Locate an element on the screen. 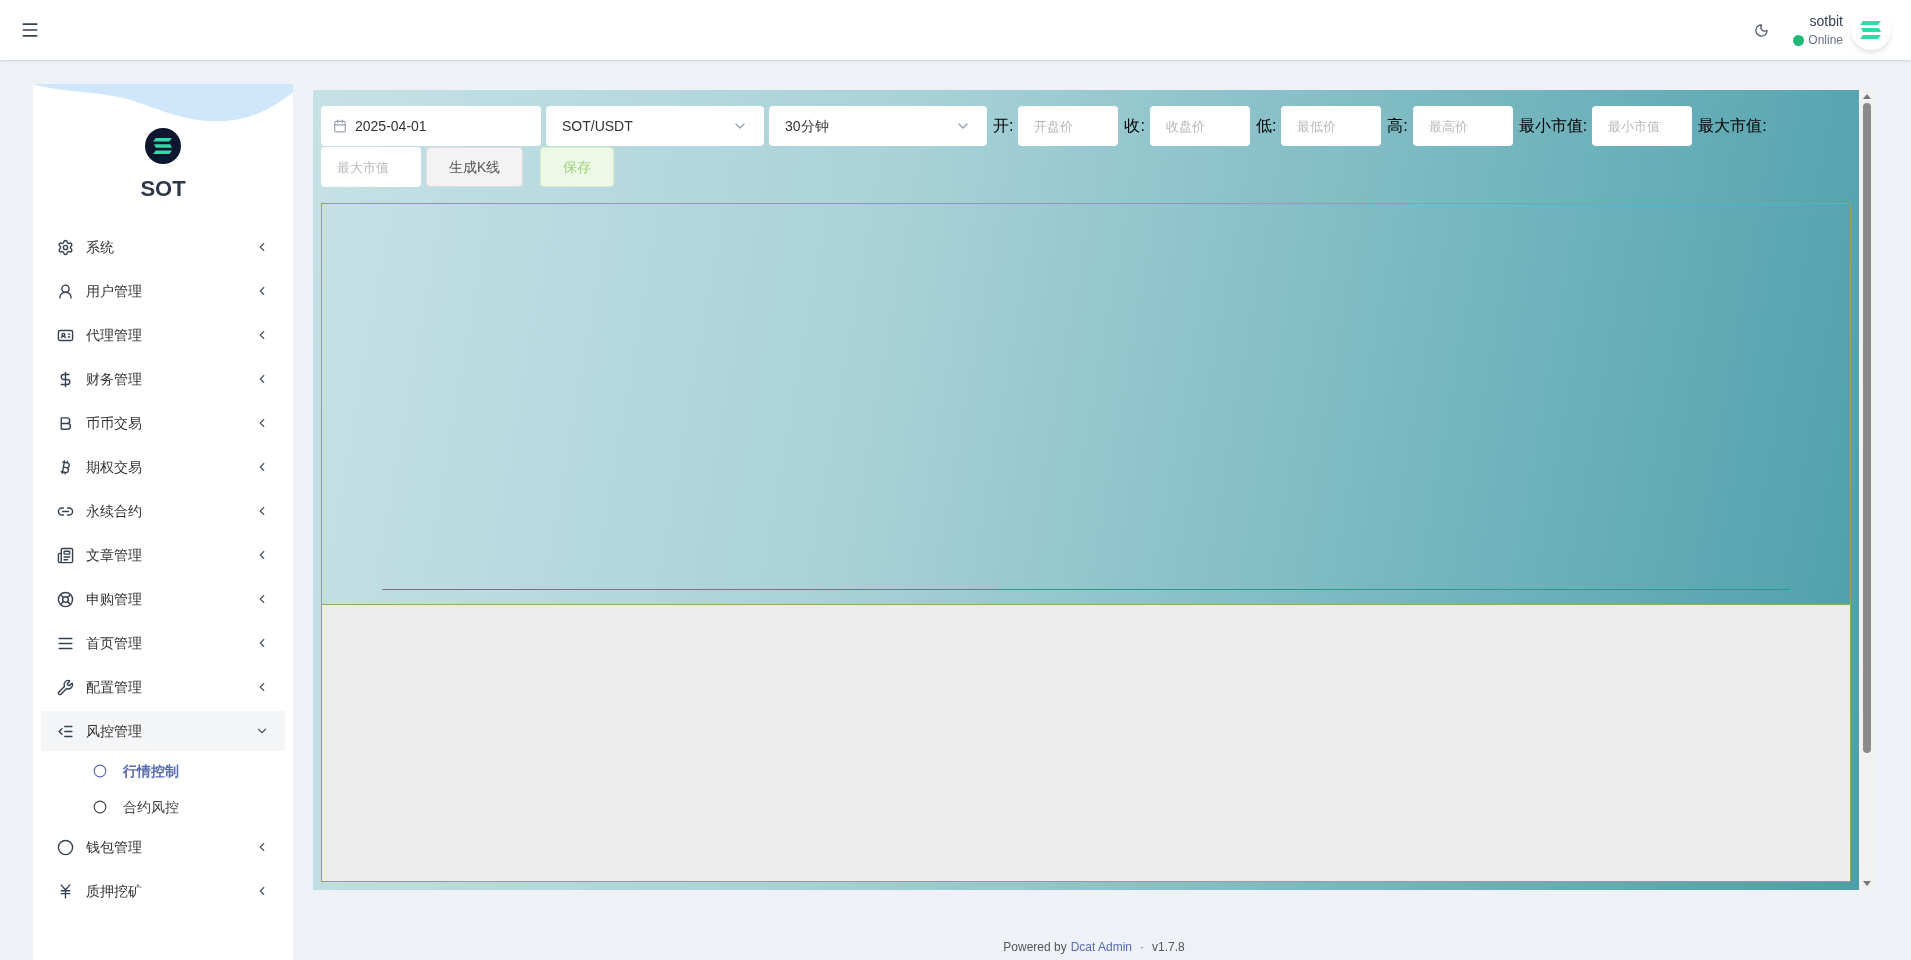  footer-text: Powered by is located at coordinates (1035, 947).